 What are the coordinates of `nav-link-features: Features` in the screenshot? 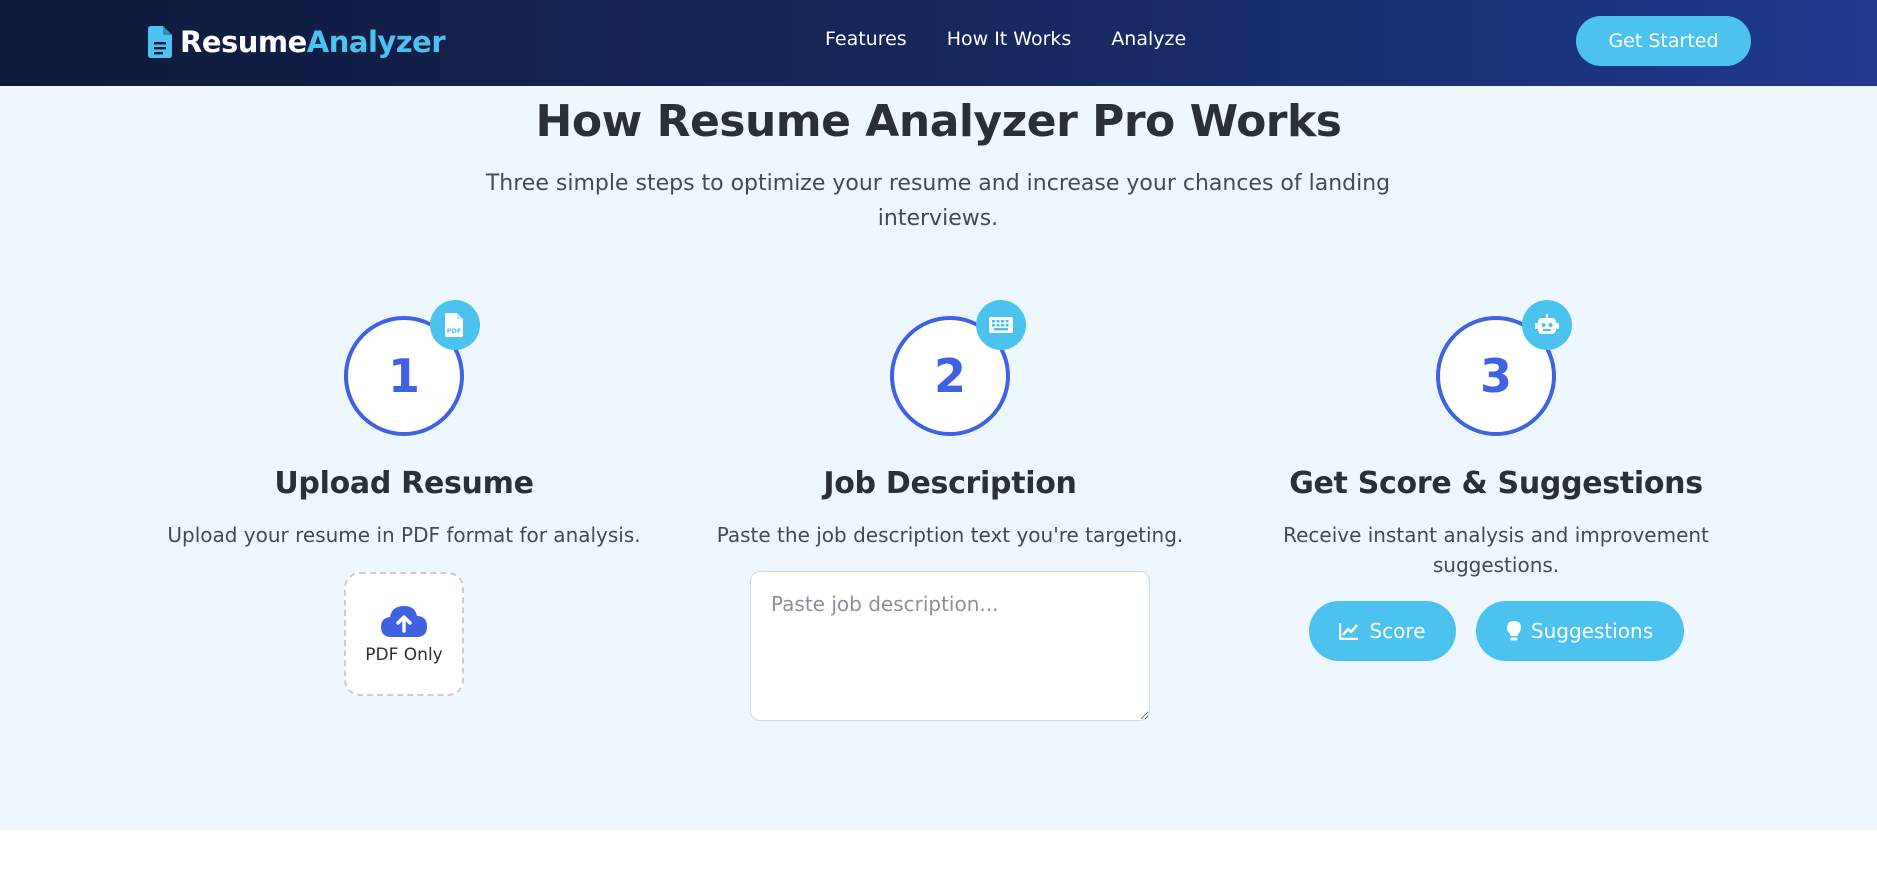 It's located at (866, 39).